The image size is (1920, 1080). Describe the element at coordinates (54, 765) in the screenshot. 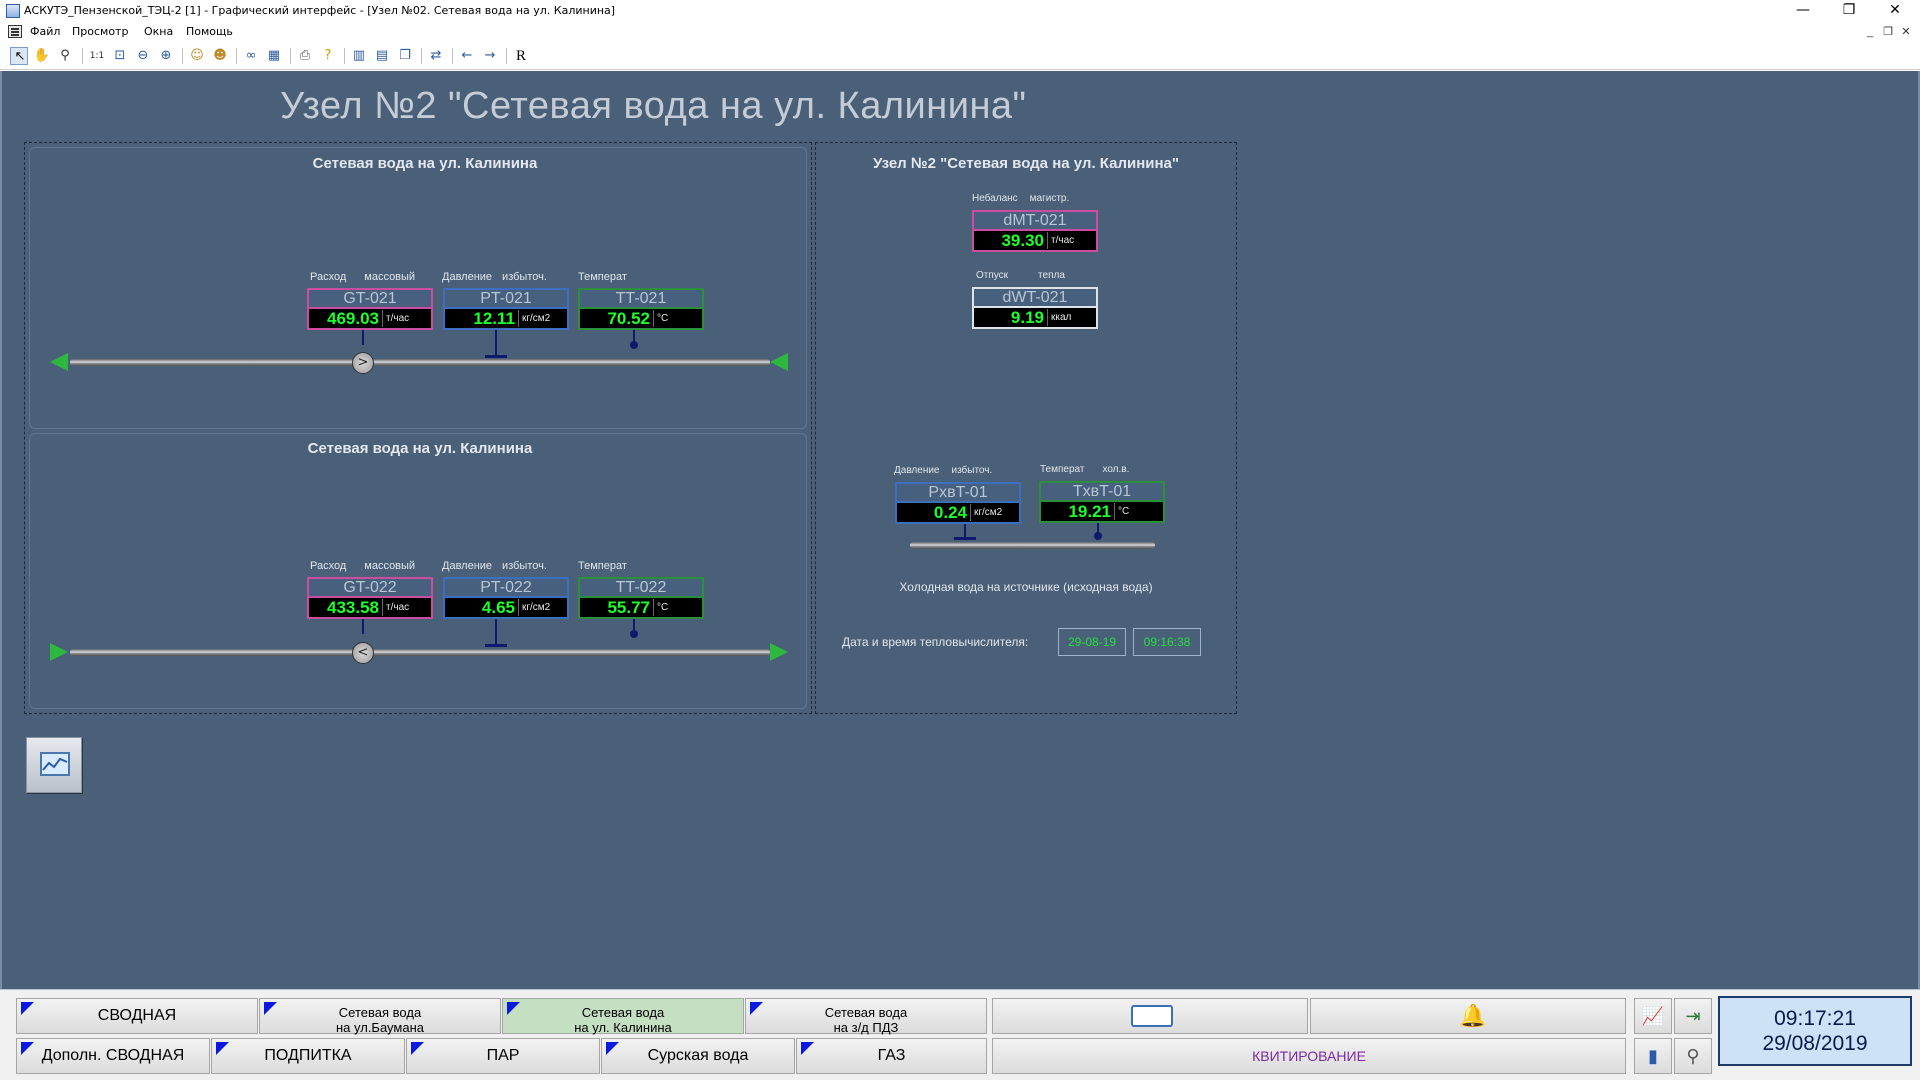

I see `trend-chart-button` at that location.